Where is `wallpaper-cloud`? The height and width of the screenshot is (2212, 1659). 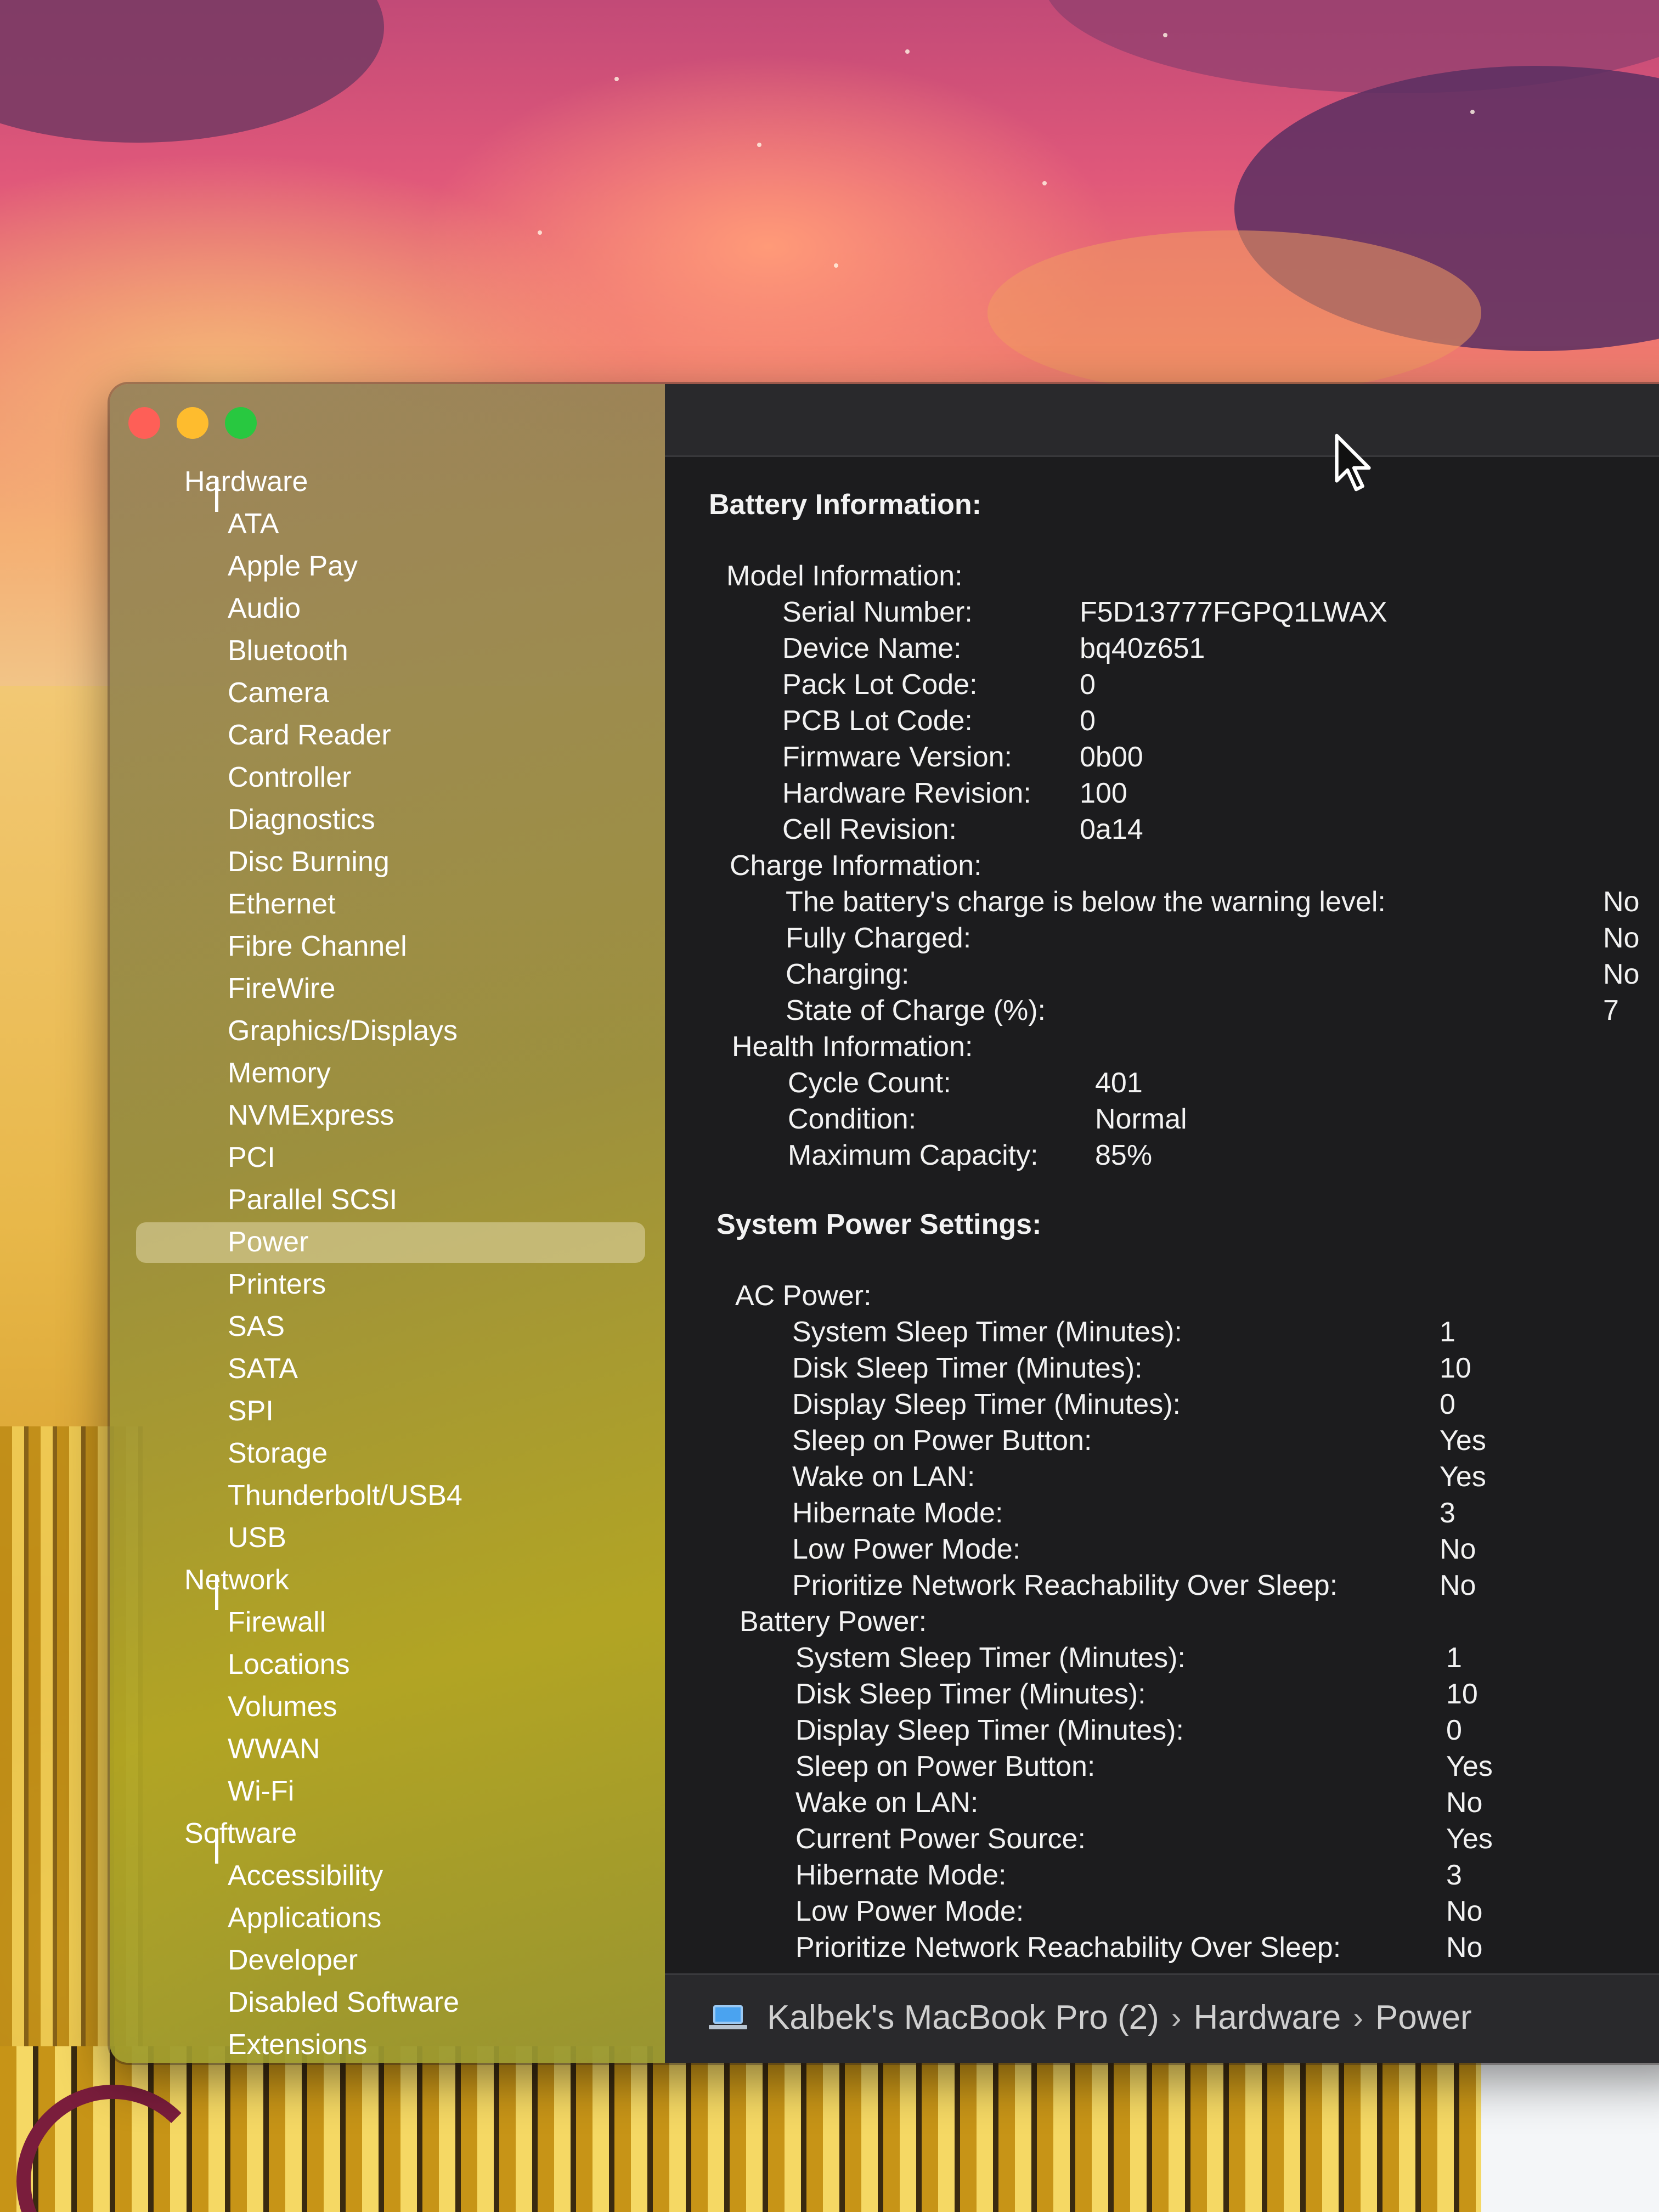 wallpaper-cloud is located at coordinates (1235, 313).